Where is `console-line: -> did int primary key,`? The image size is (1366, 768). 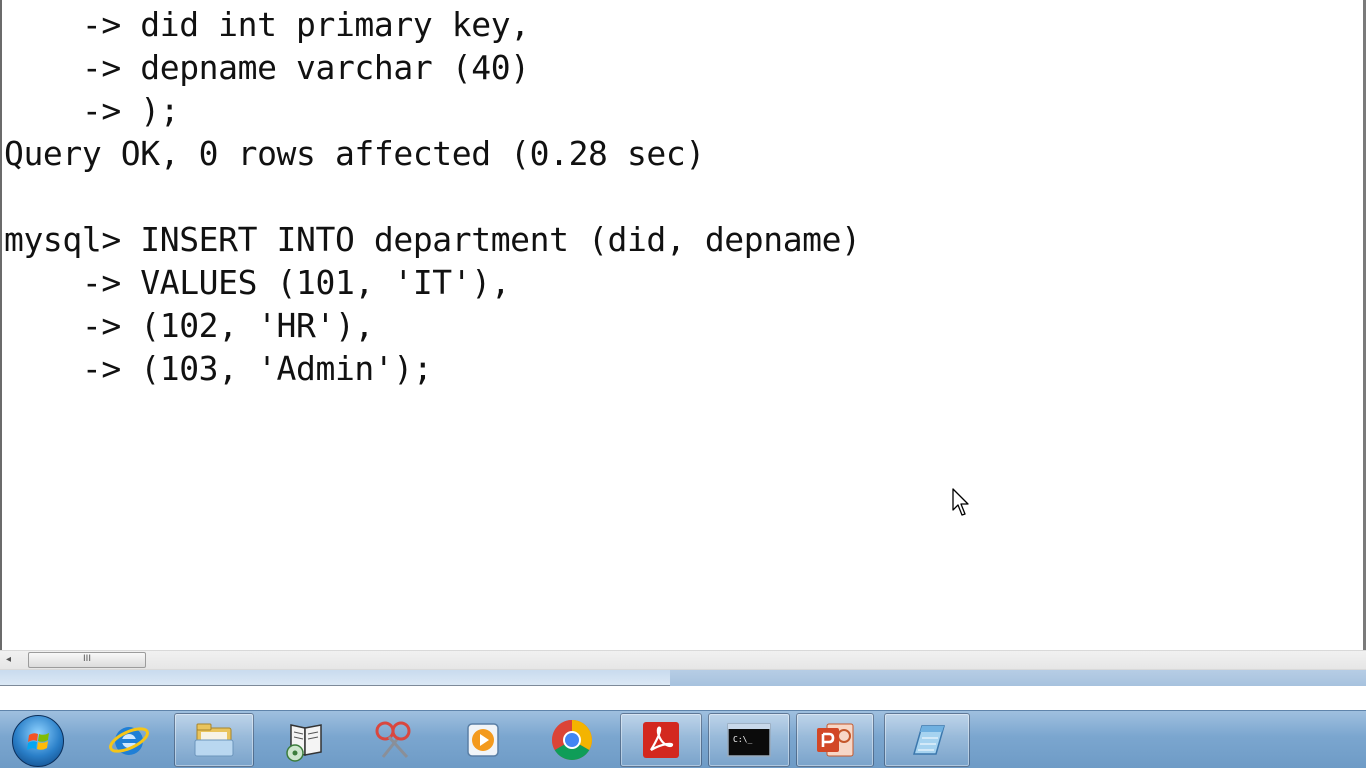 console-line: -> did int primary key, is located at coordinates (267, 24).